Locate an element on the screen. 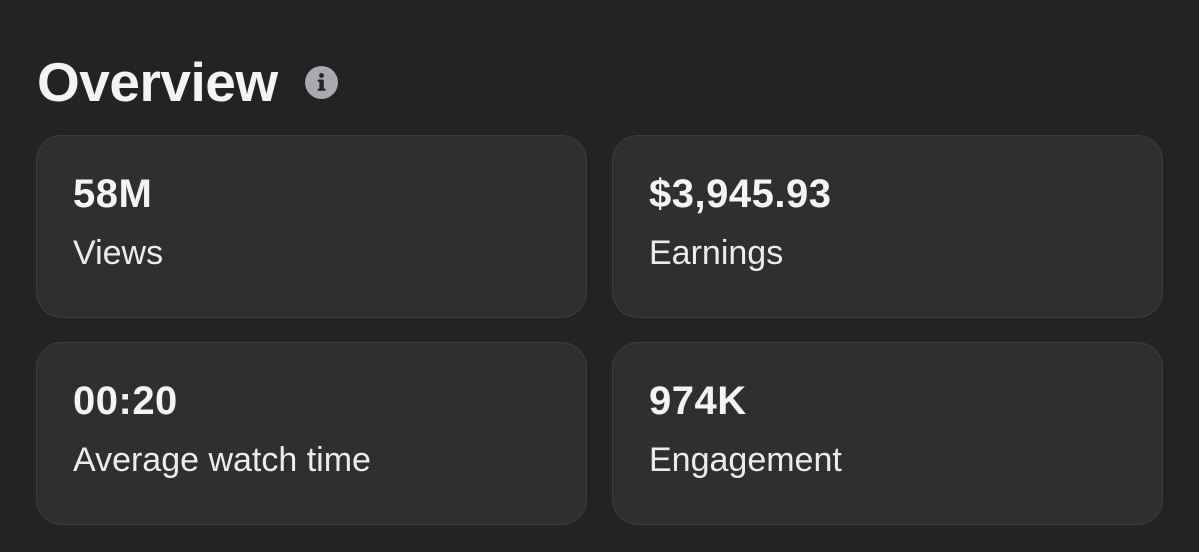 The image size is (1199, 552). metric-value: 974K is located at coordinates (698, 401).